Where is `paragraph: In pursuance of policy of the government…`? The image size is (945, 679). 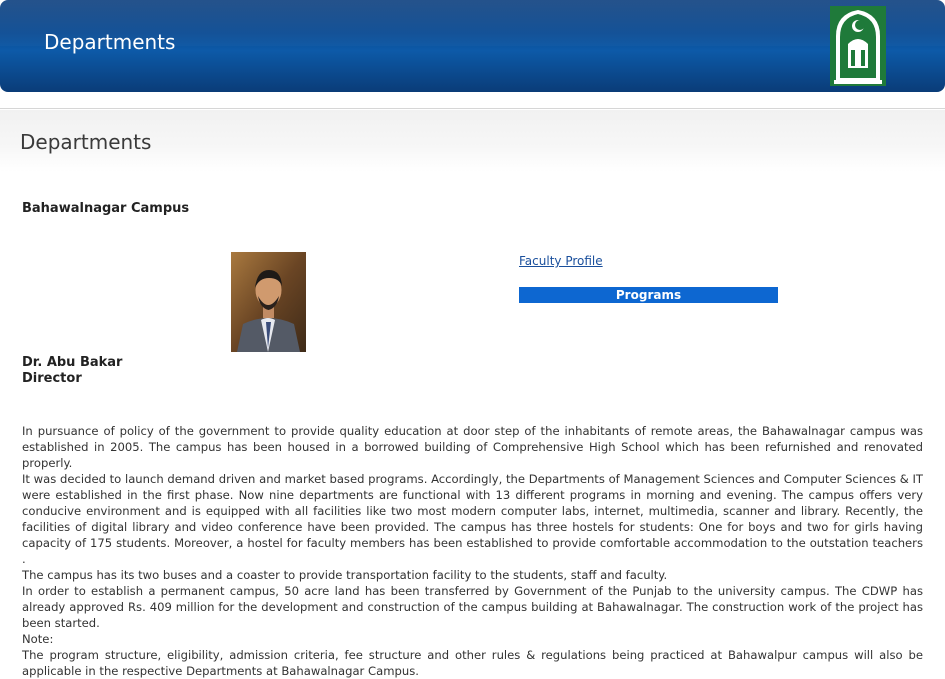
paragraph: In pursuance of policy of the government… is located at coordinates (472, 447).